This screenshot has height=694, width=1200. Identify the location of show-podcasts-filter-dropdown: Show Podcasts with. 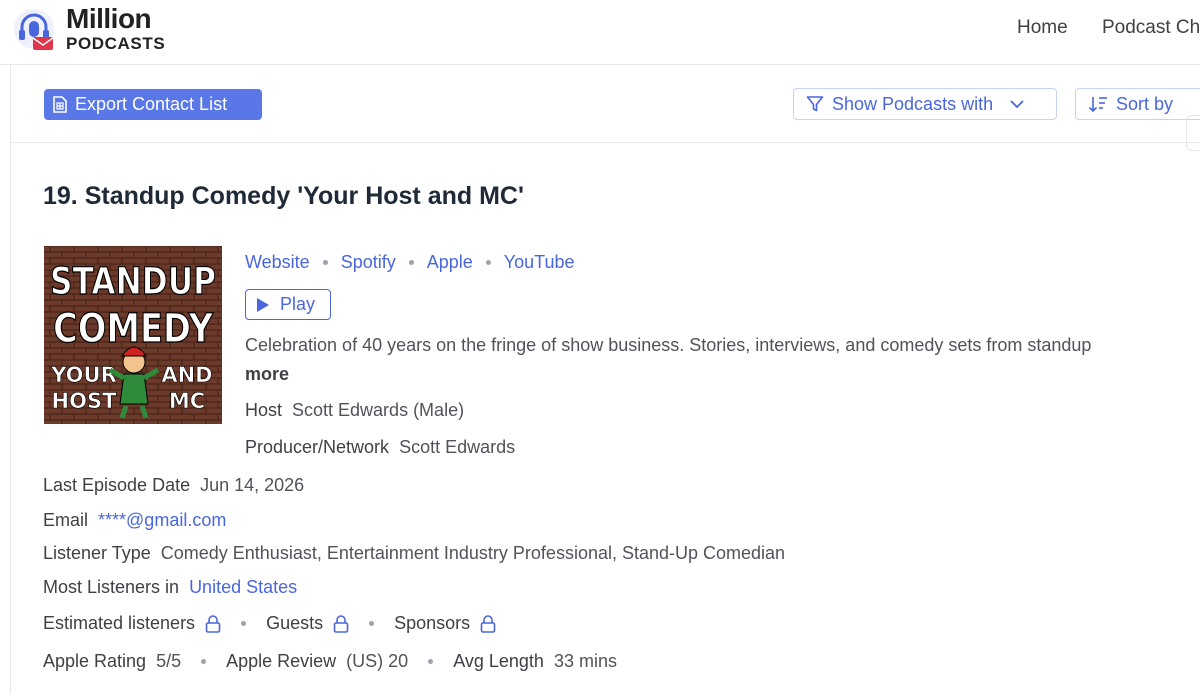
(925, 104).